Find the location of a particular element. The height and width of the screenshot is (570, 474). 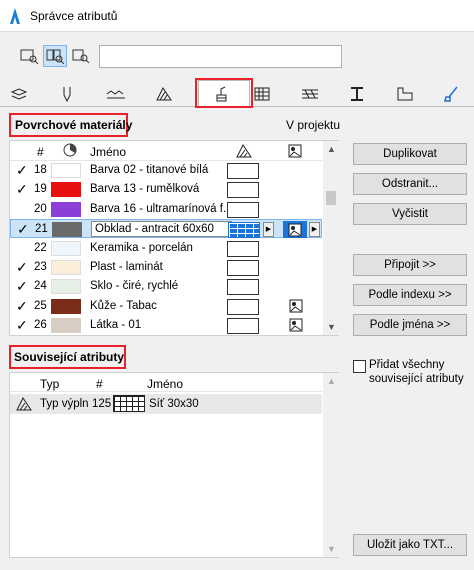

color-column-icon is located at coordinates (70, 150).